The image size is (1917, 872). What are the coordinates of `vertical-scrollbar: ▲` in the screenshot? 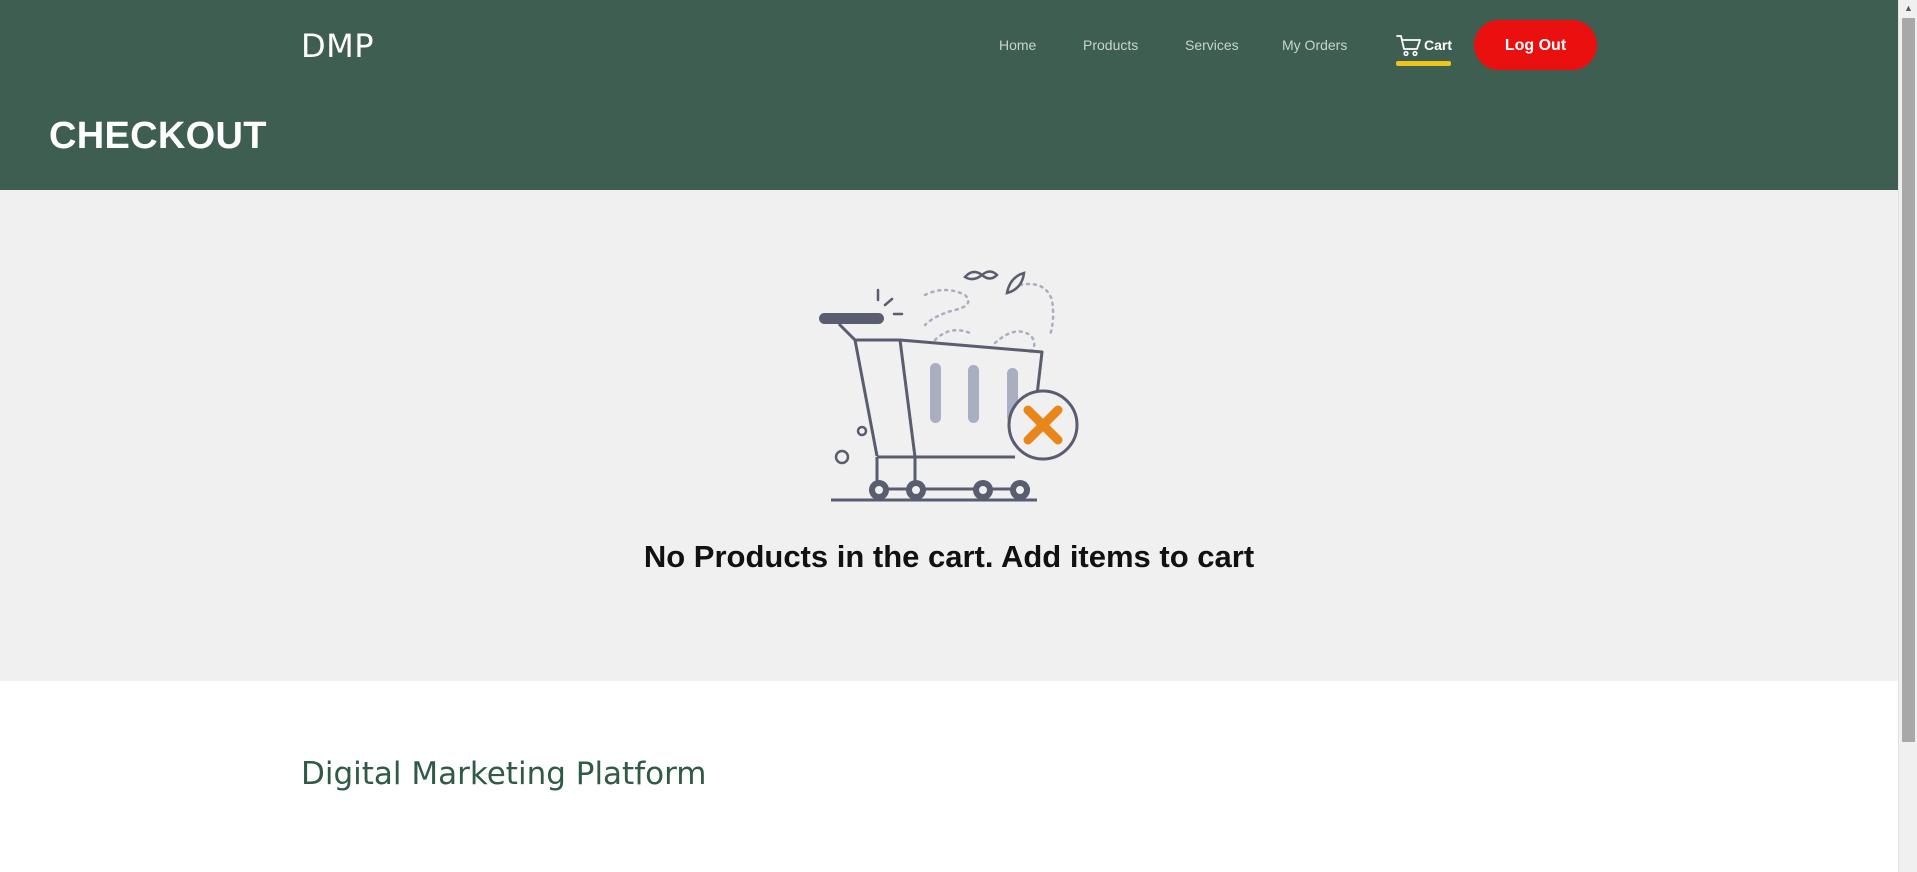 It's located at (1907, 436).